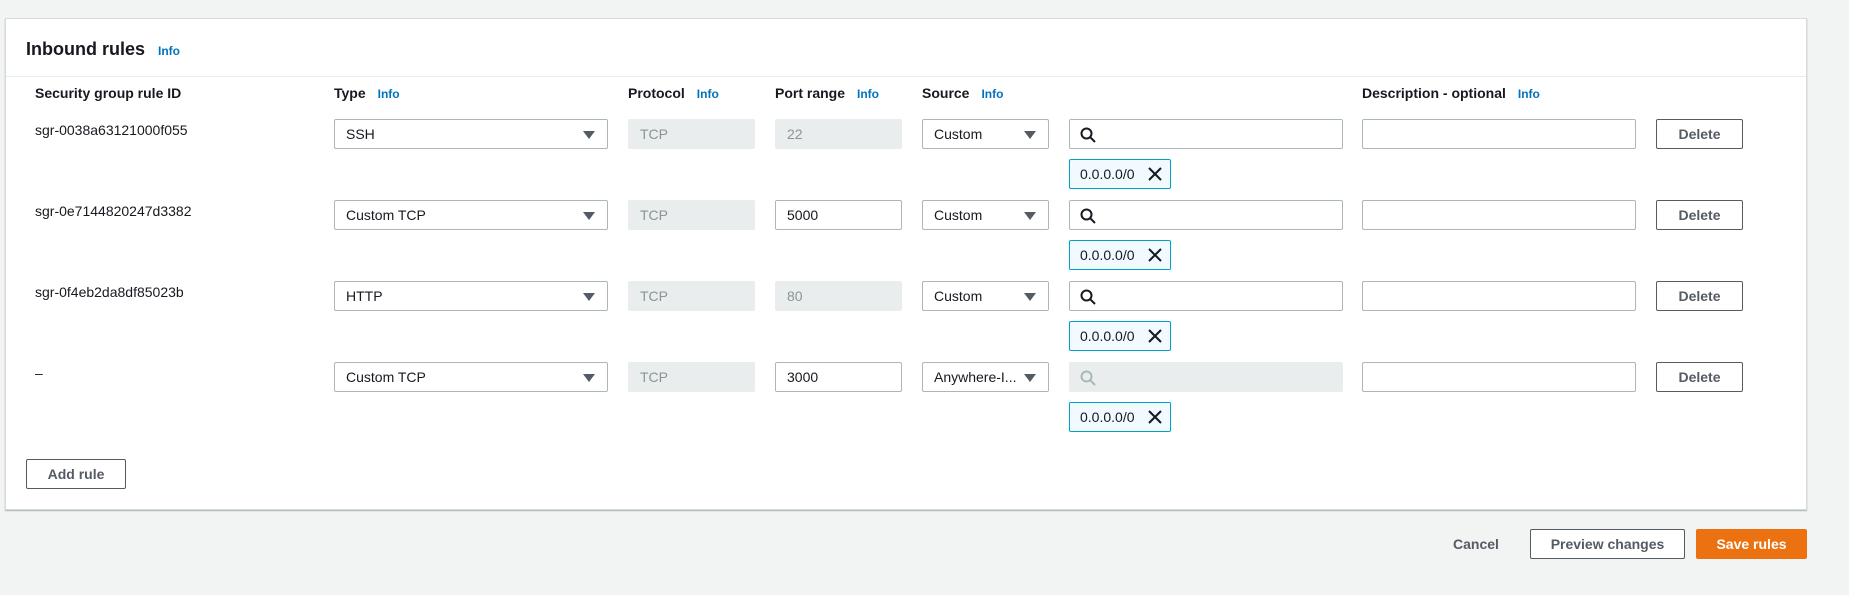 This screenshot has height=595, width=1849. I want to click on type-select: HTTP, so click(471, 296).